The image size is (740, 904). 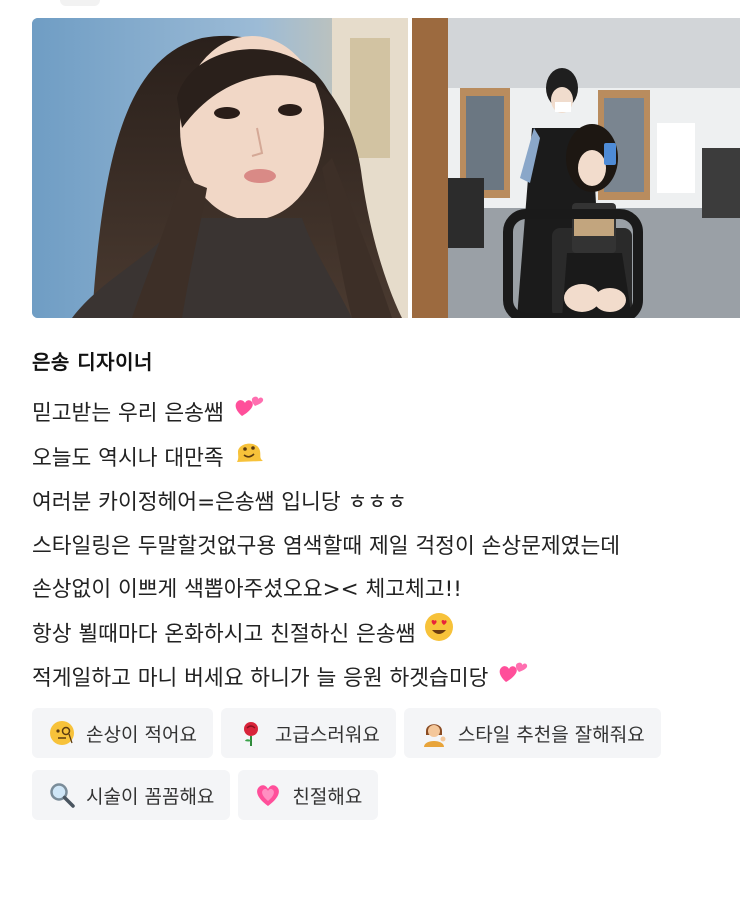 I want to click on review-line-text: 손상없이 이쁘게 색뽑아주셨오요>< 체고체고!!, so click(x=247, y=590).